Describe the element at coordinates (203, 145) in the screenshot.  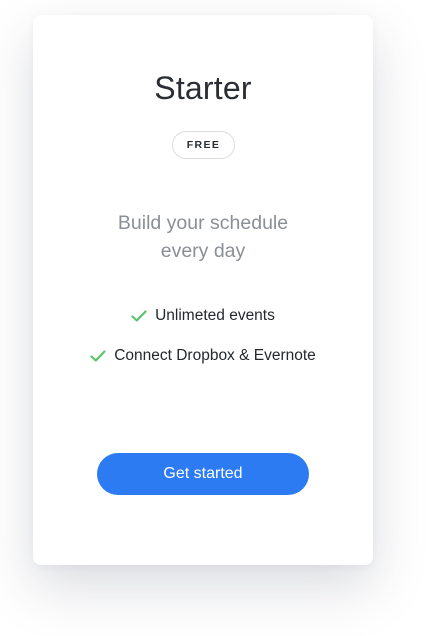
I see `price-badge: FREE` at that location.